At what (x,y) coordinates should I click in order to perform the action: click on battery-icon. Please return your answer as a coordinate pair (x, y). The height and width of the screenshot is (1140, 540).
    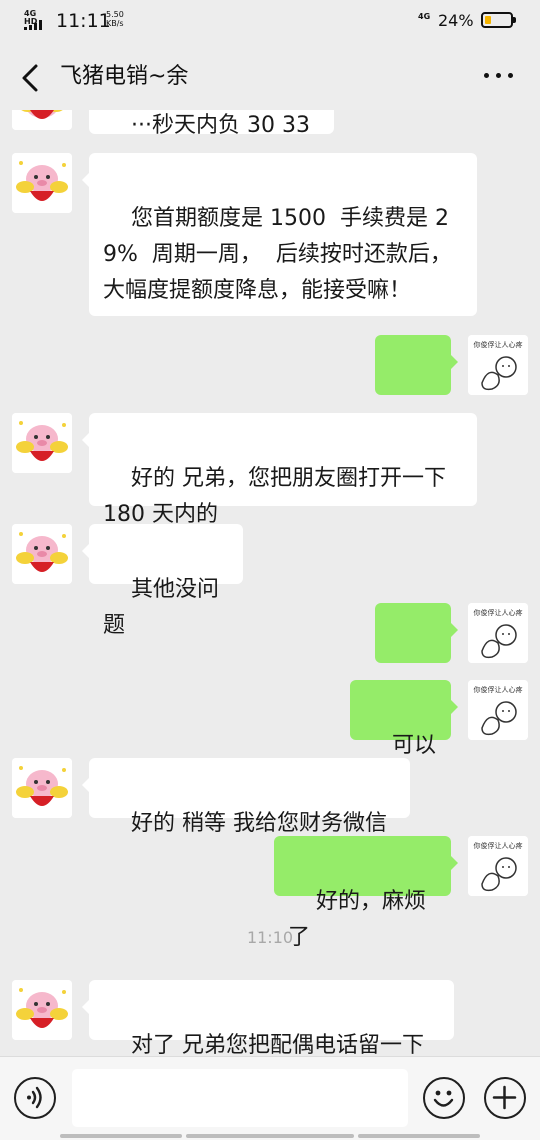
    Looking at the image, I should click on (498, 20).